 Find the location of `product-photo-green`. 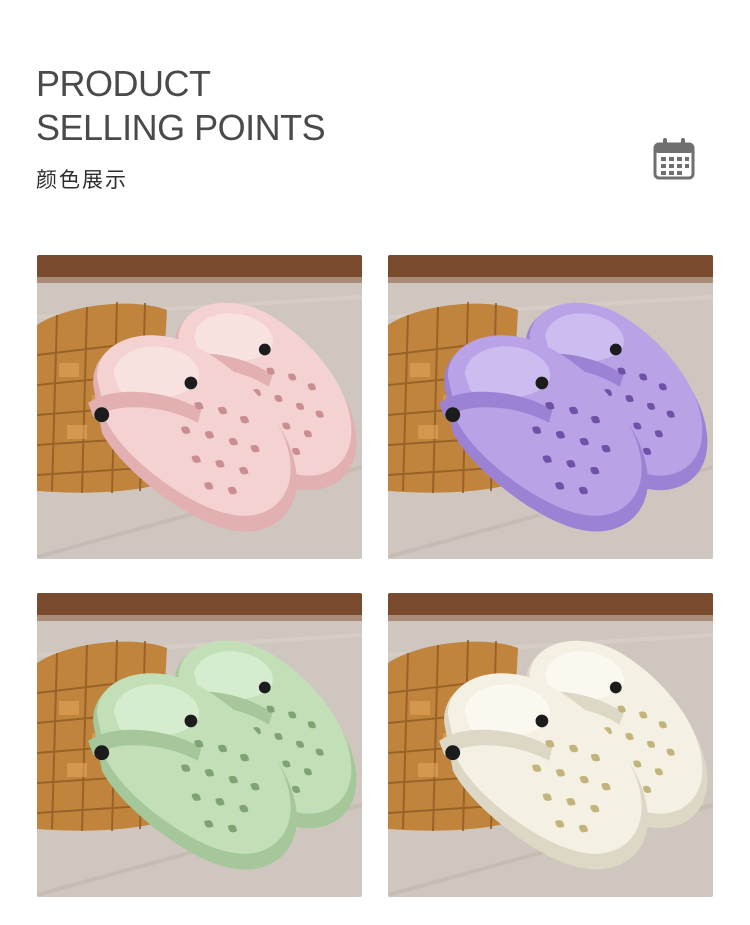

product-photo-green is located at coordinates (199, 745).